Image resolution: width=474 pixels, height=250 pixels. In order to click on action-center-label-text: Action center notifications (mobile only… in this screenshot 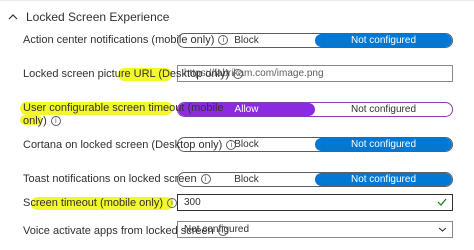, I will do `click(119, 40)`.